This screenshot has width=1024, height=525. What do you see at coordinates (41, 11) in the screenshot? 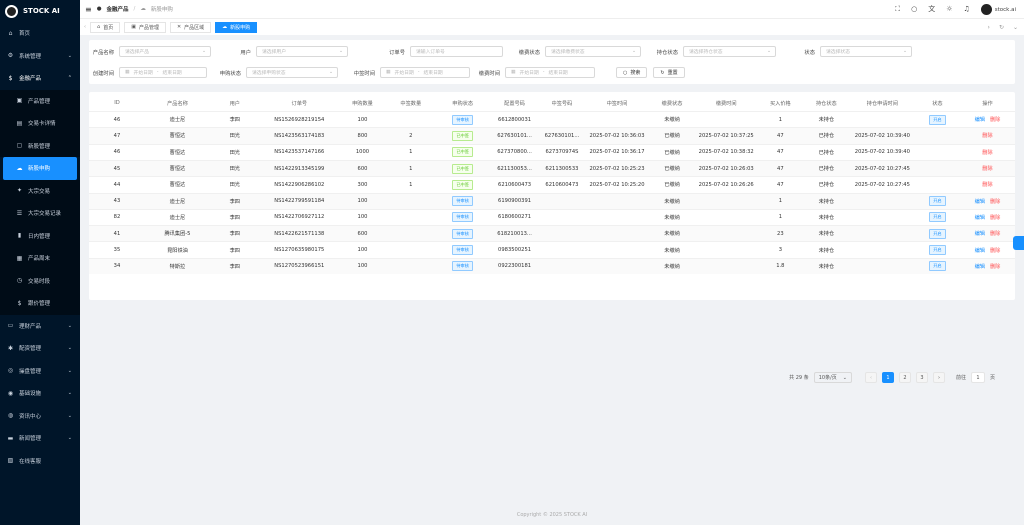
I see `app-name: STOCK AI` at bounding box center [41, 11].